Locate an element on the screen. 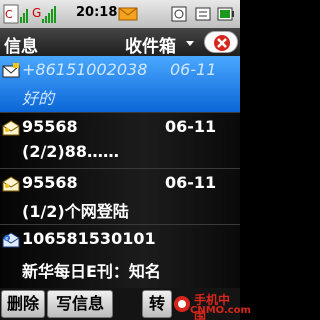  message-sender: +86151002038 is located at coordinates (85, 69).